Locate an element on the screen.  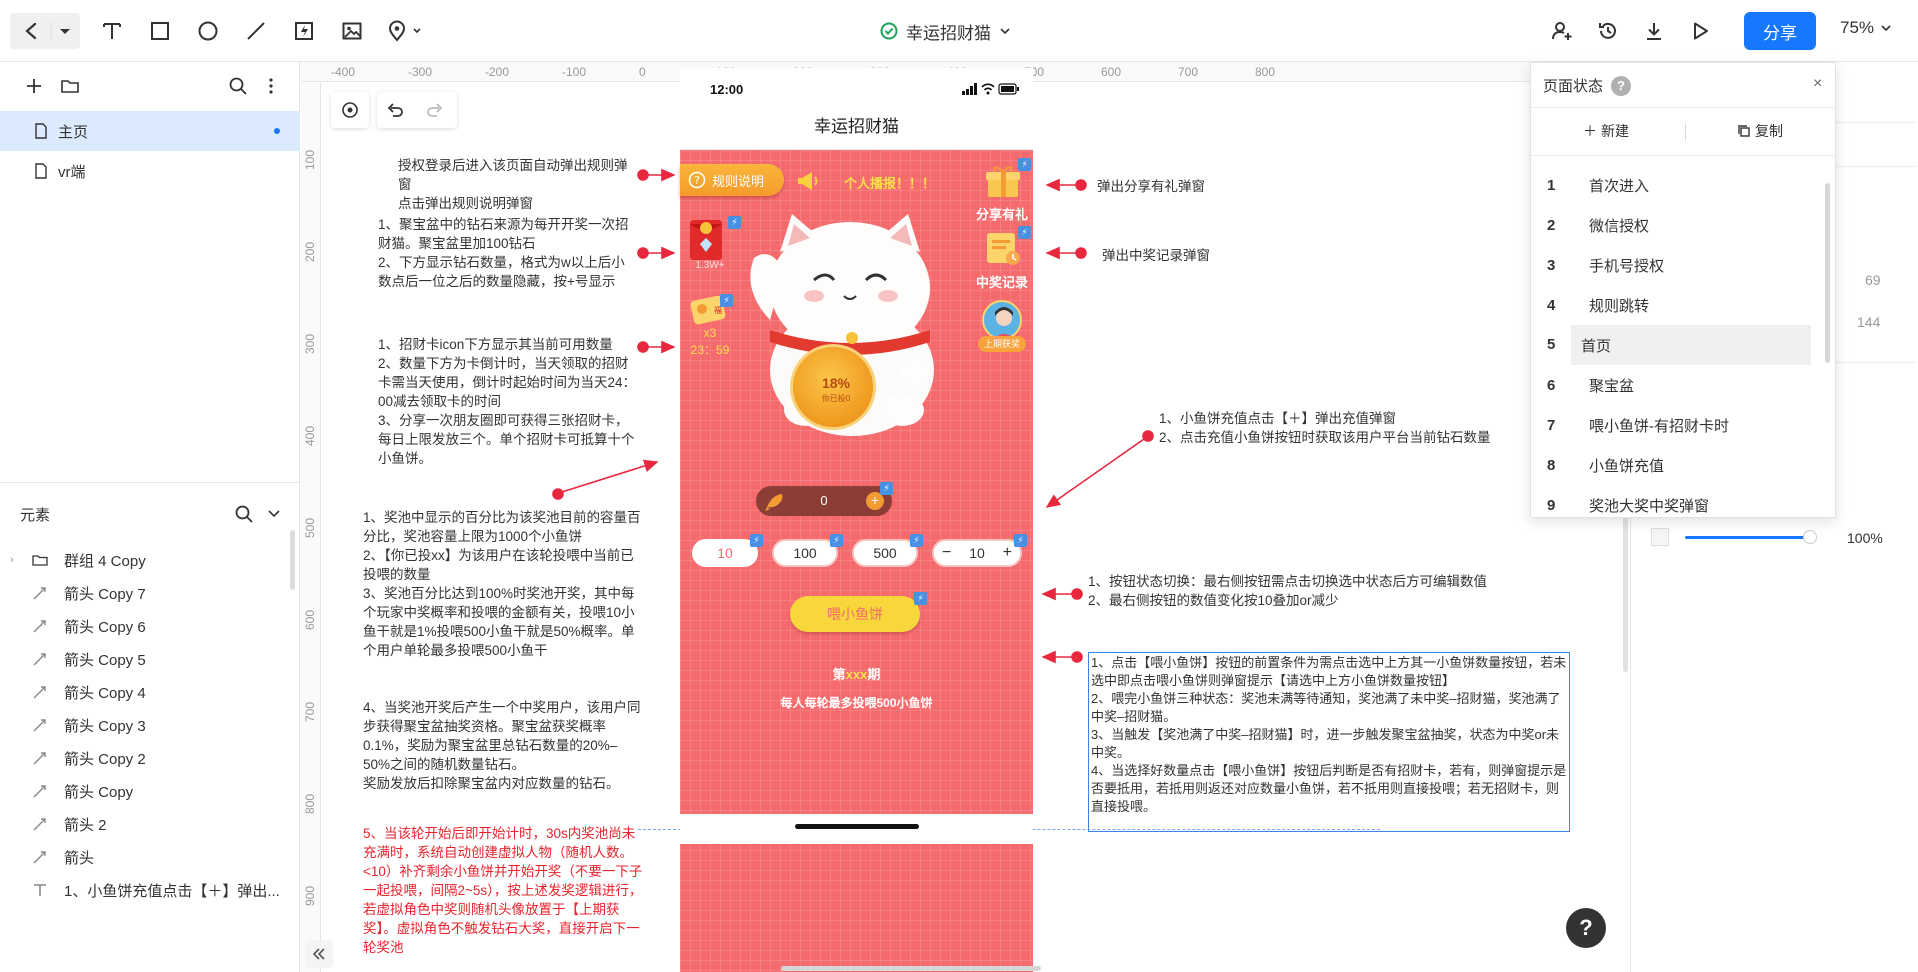
page-item-home: 主页 is located at coordinates (150, 131).